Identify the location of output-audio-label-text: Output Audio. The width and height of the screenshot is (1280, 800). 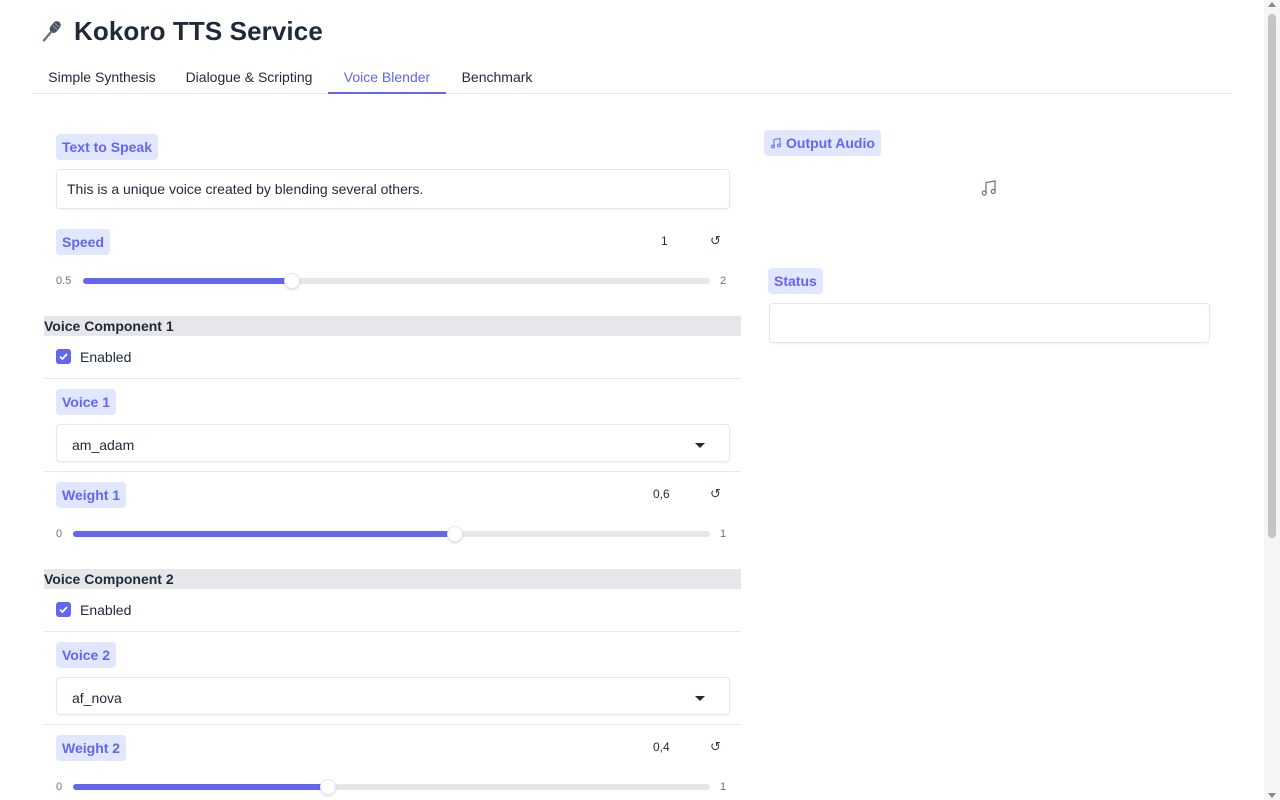
(830, 143).